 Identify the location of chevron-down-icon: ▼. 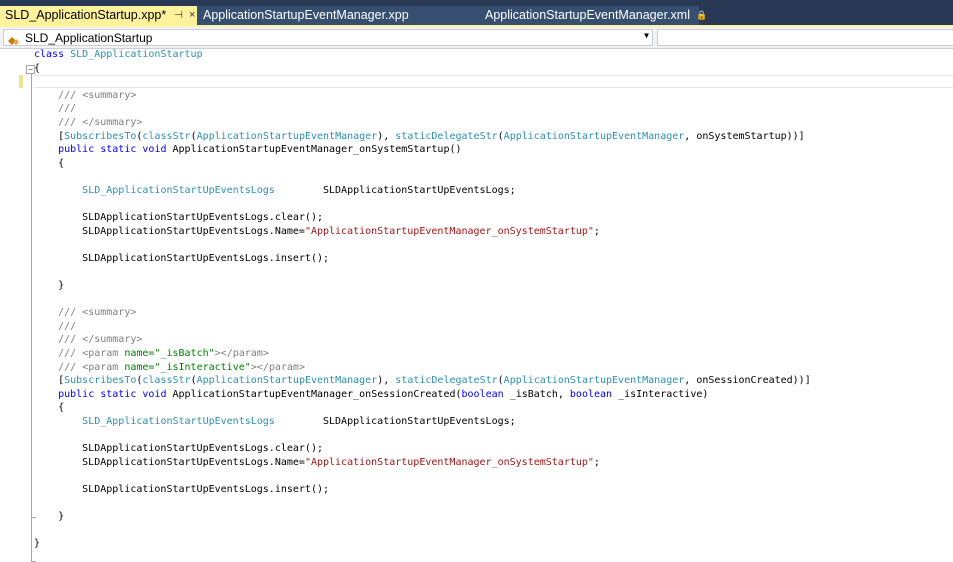
(646, 35).